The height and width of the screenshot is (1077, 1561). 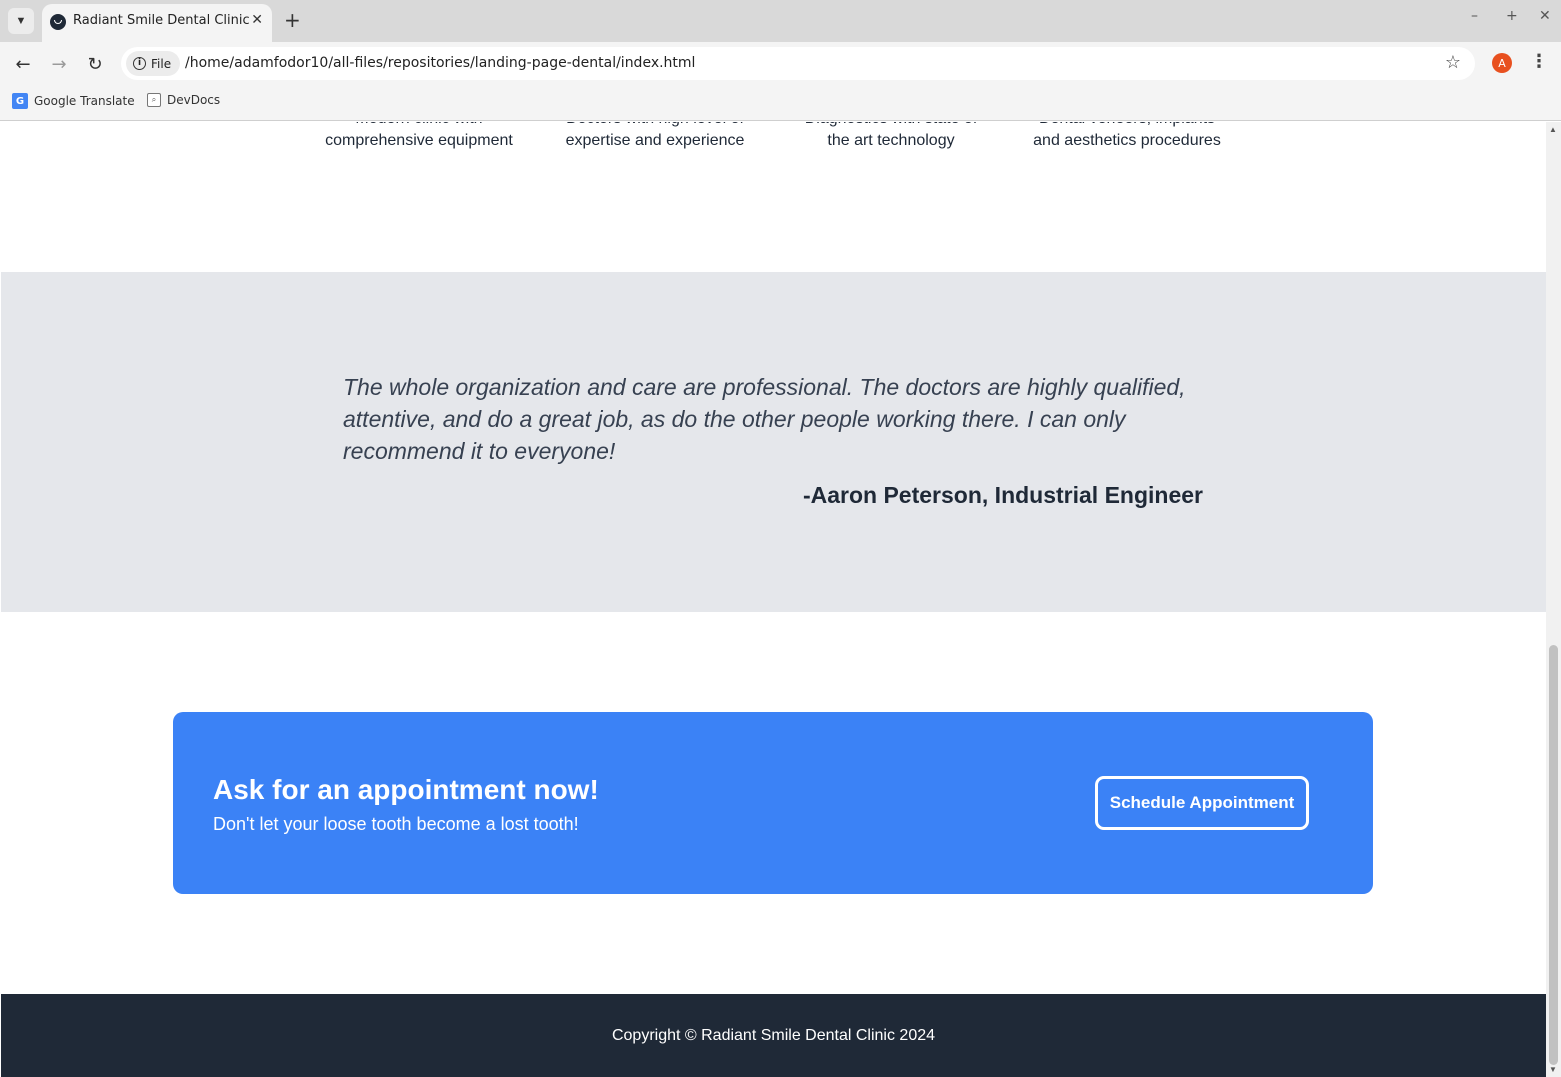 I want to click on scroll-up-arrow-icon: ▲, so click(x=1553, y=129).